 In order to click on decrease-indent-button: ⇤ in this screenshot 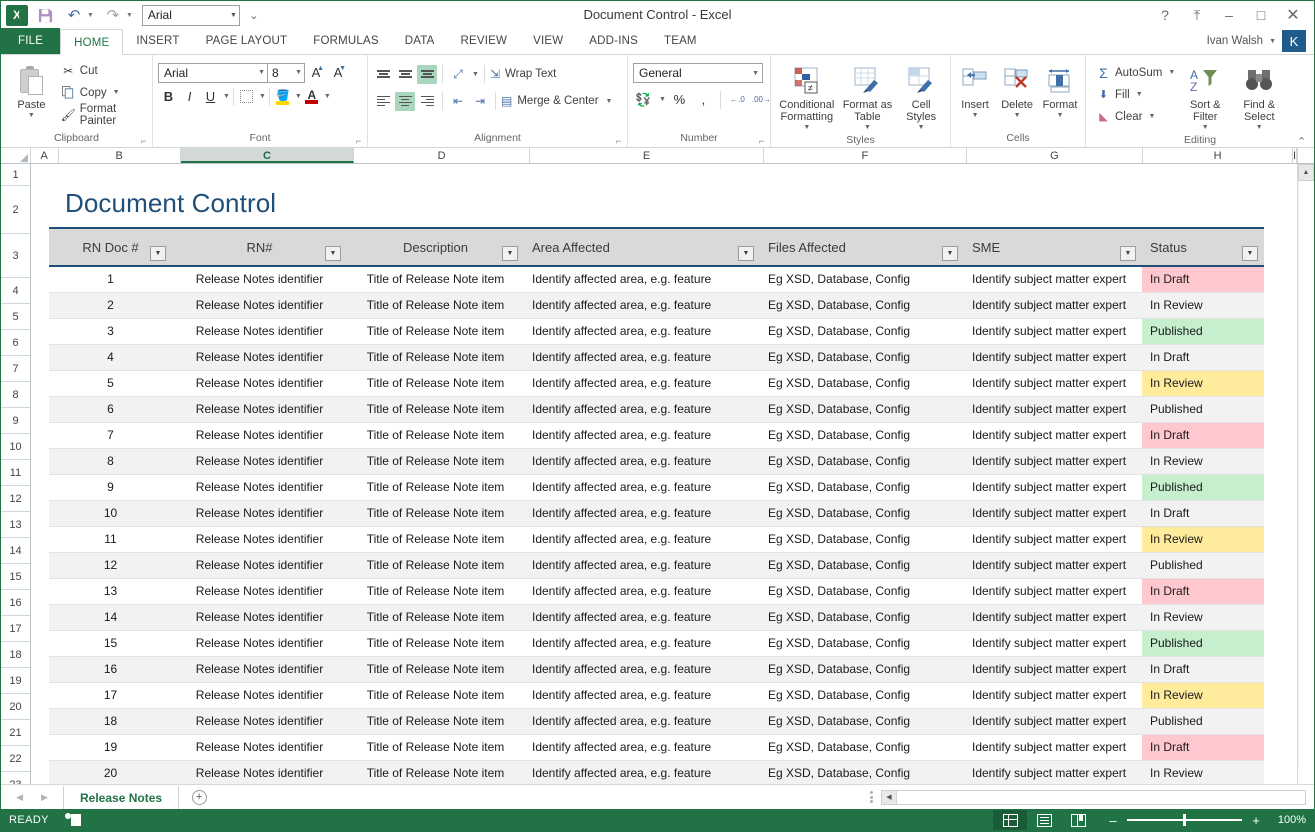, I will do `click(458, 101)`.